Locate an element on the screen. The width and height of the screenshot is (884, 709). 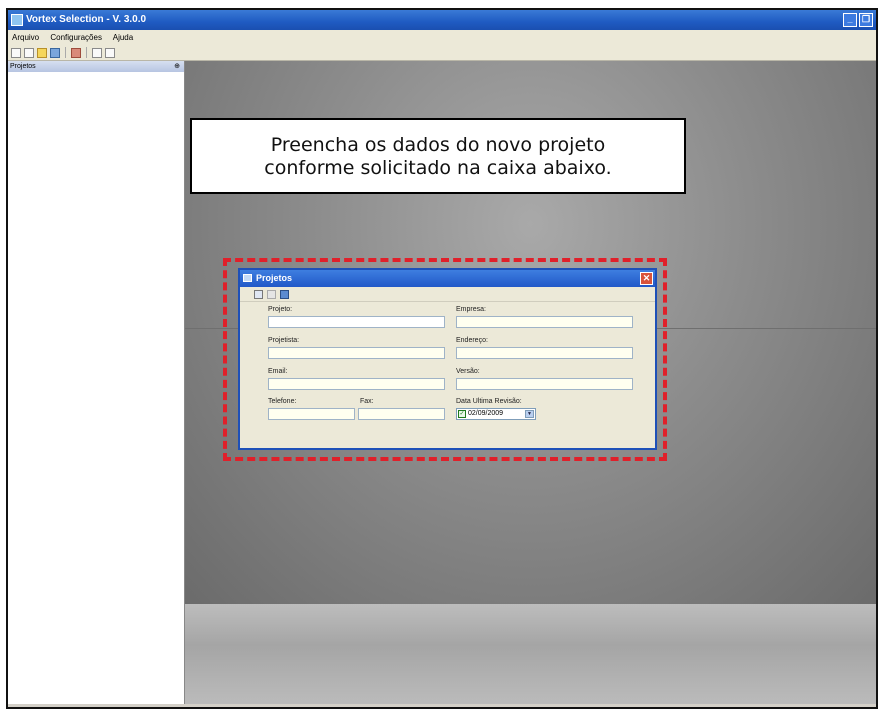
highlight-dashed-box is located at coordinates (445, 359).